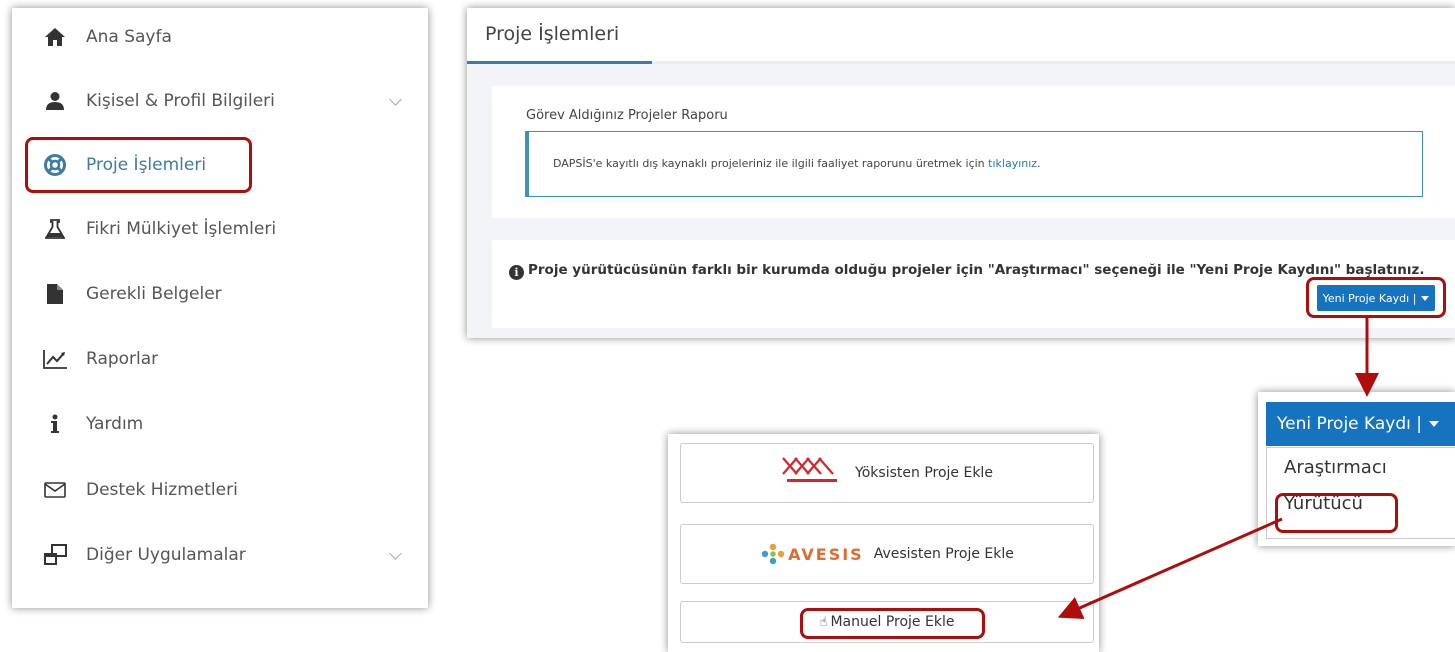  What do you see at coordinates (220, 359) in the screenshot?
I see `sidebar-item-raporlar: Raporlar` at bounding box center [220, 359].